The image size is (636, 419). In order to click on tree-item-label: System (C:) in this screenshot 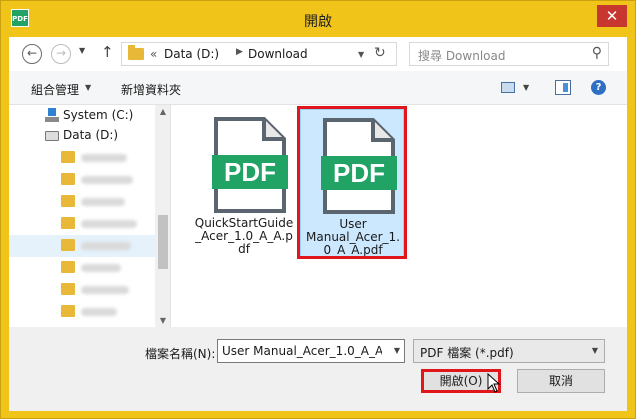, I will do `click(98, 115)`.